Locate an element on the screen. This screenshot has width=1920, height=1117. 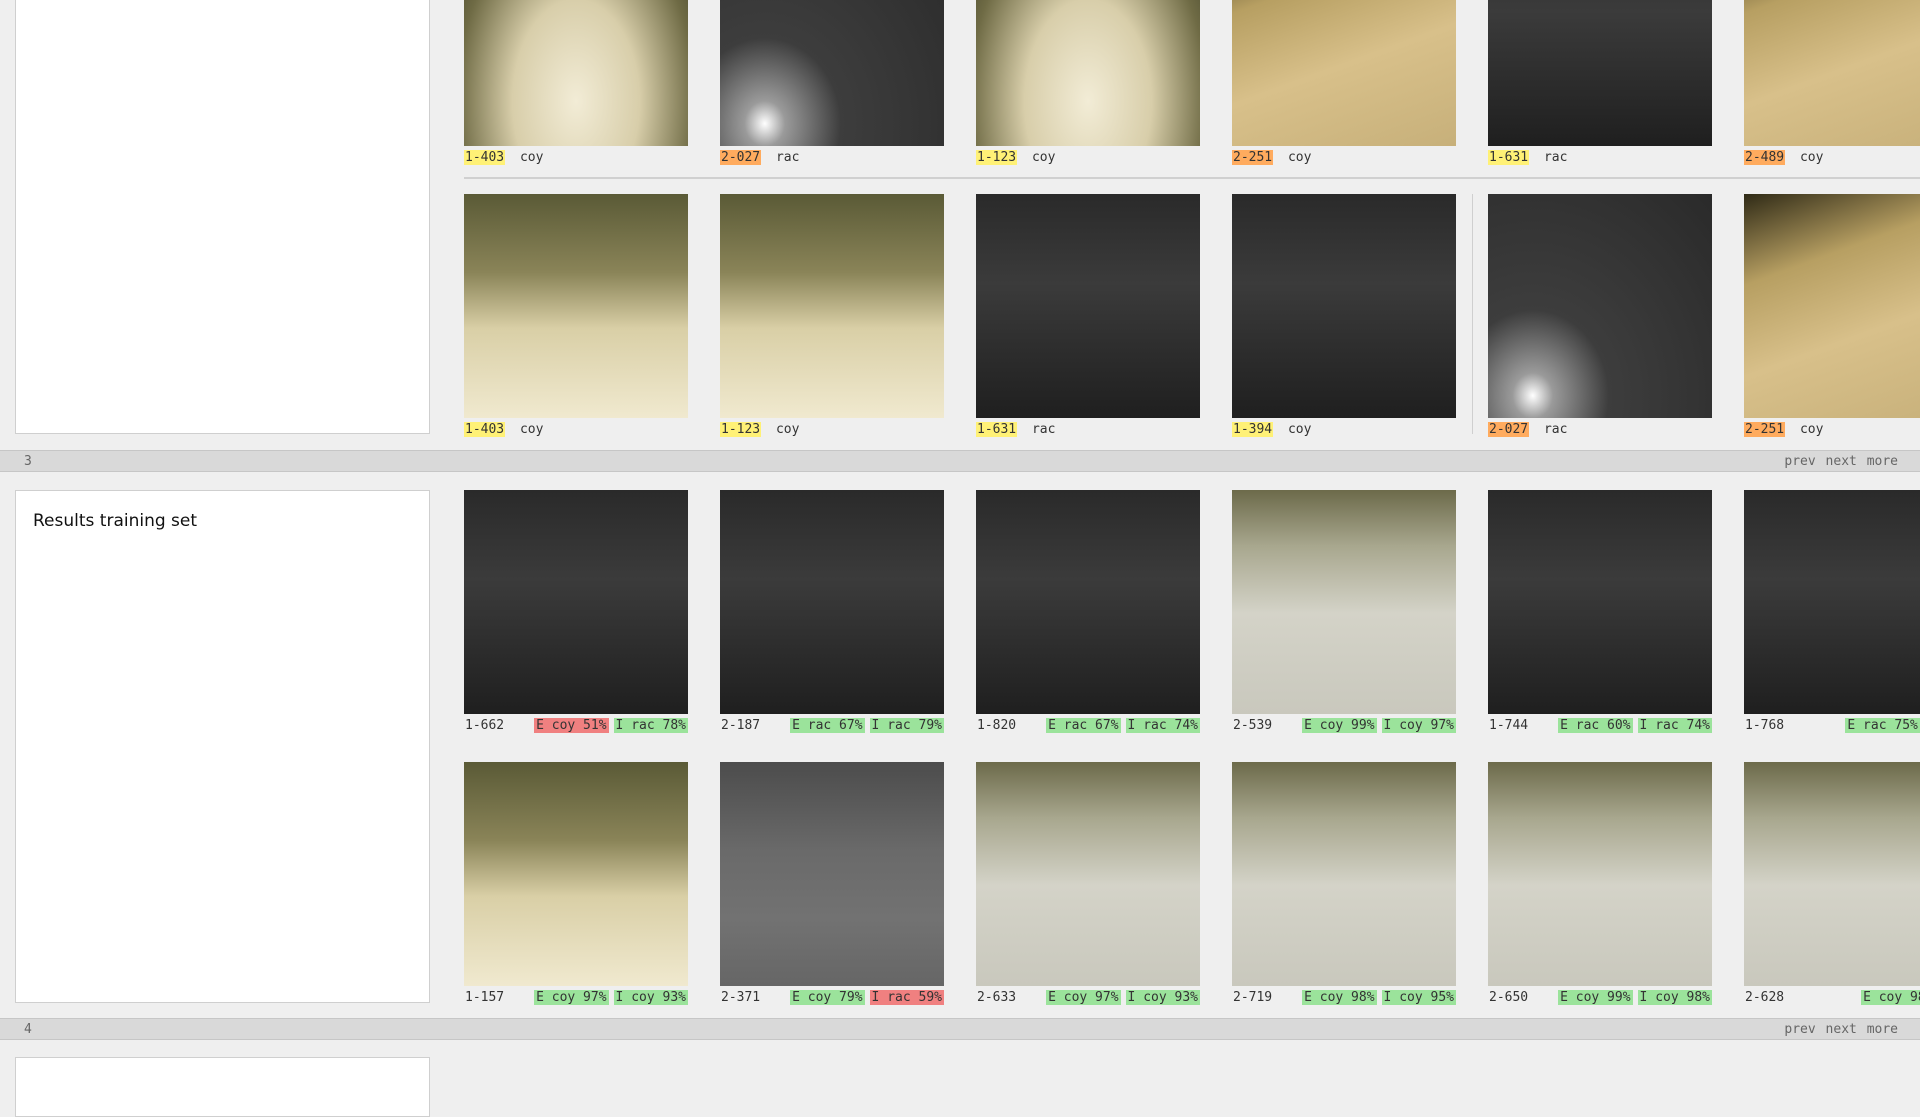
prediction-e-badge: E rac 60% is located at coordinates (1595, 725).